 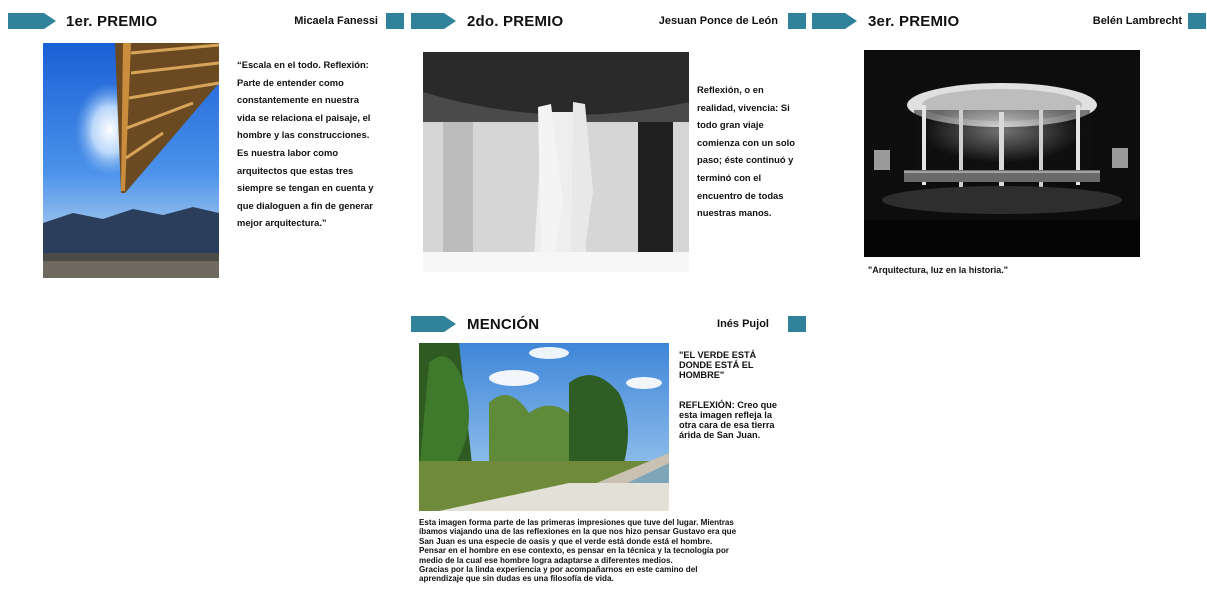 What do you see at coordinates (797, 324) in the screenshot?
I see `mention-square-icon` at bounding box center [797, 324].